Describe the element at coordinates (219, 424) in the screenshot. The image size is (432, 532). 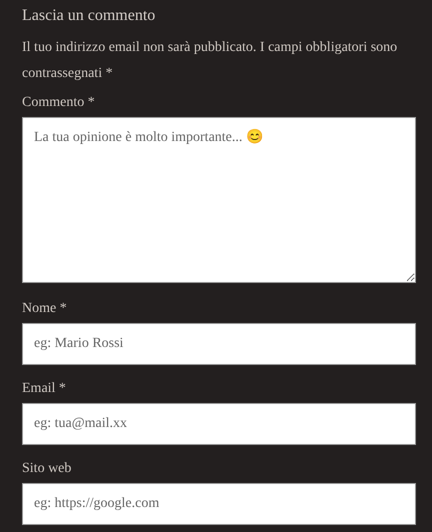
I see `input-field: eg: tua@mail.xx` at that location.